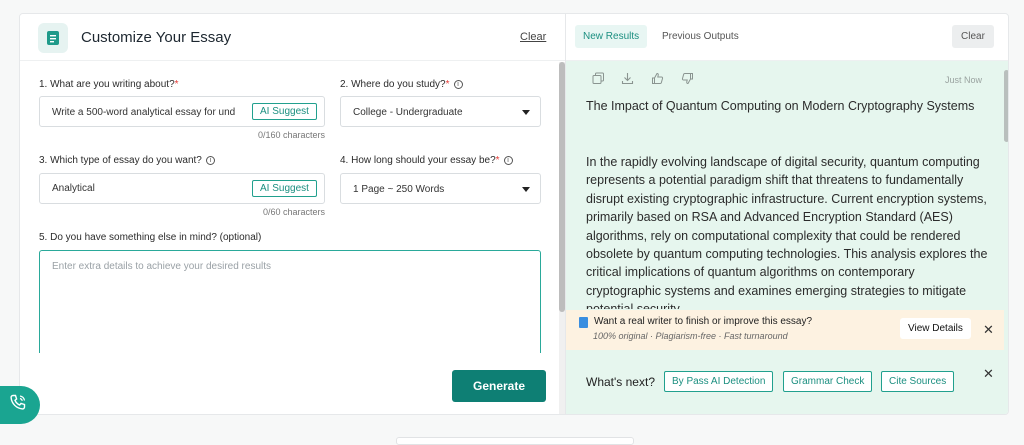  Describe the element at coordinates (426, 160) in the screenshot. I see `essay-length-label: 4. How long should your essay be?* i` at that location.